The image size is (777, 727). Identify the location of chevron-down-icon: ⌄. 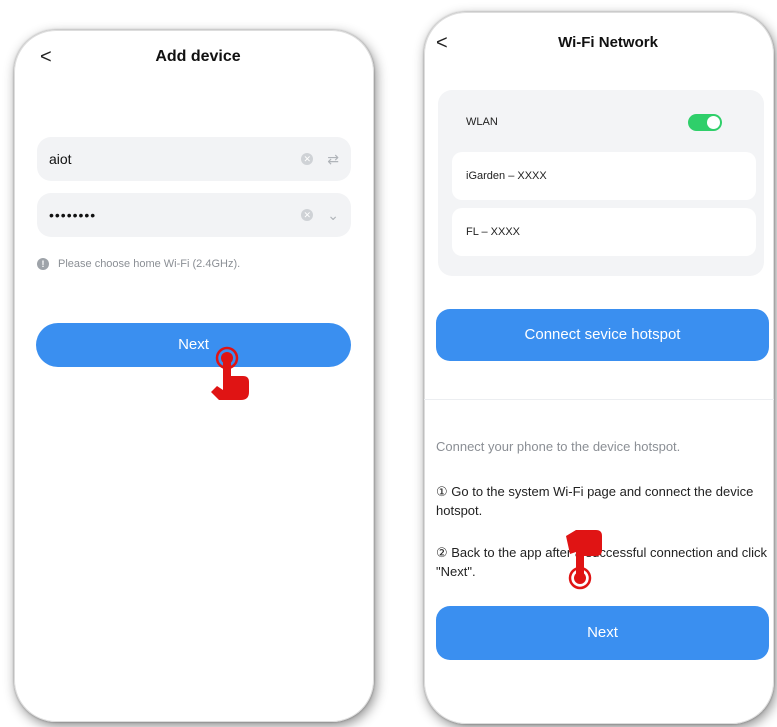
(333, 215).